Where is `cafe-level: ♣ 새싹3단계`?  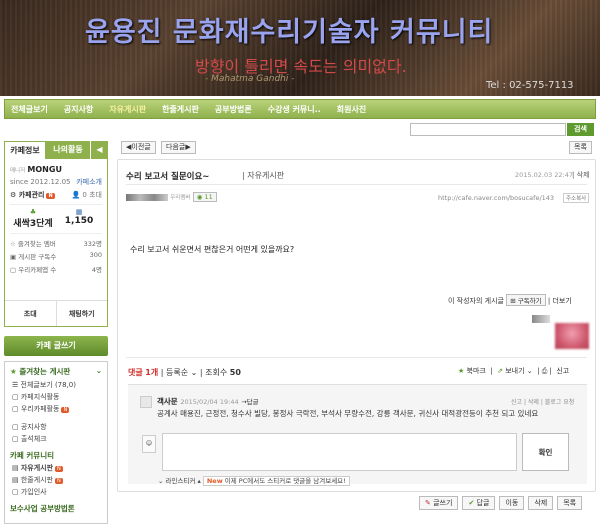 cafe-level: ♣ 새싹3단계 is located at coordinates (33, 218).